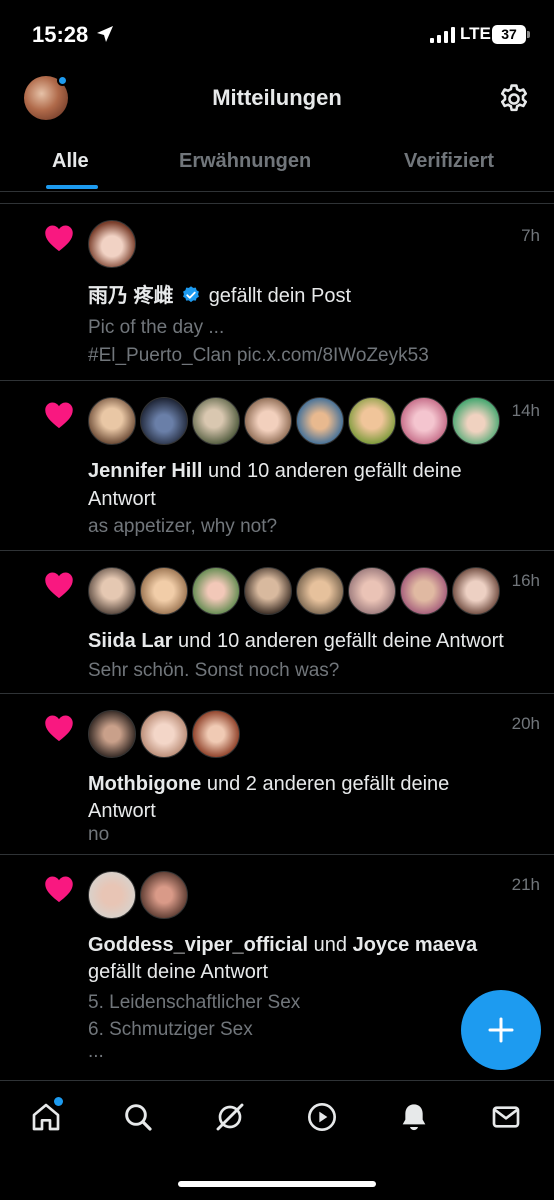 The width and height of the screenshot is (554, 1200). I want to click on actor-name: 雨乃 疼雌, so click(131, 296).